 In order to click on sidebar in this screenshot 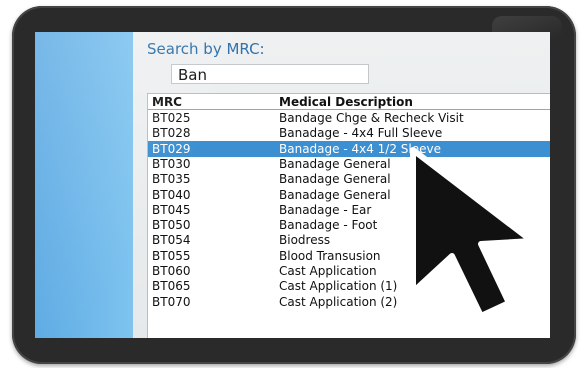, I will do `click(84, 185)`.